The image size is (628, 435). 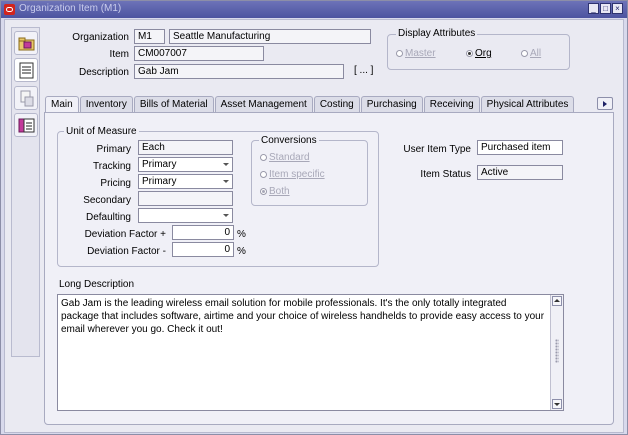 I want to click on user-item-type-label: User Item Type, so click(x=437, y=149).